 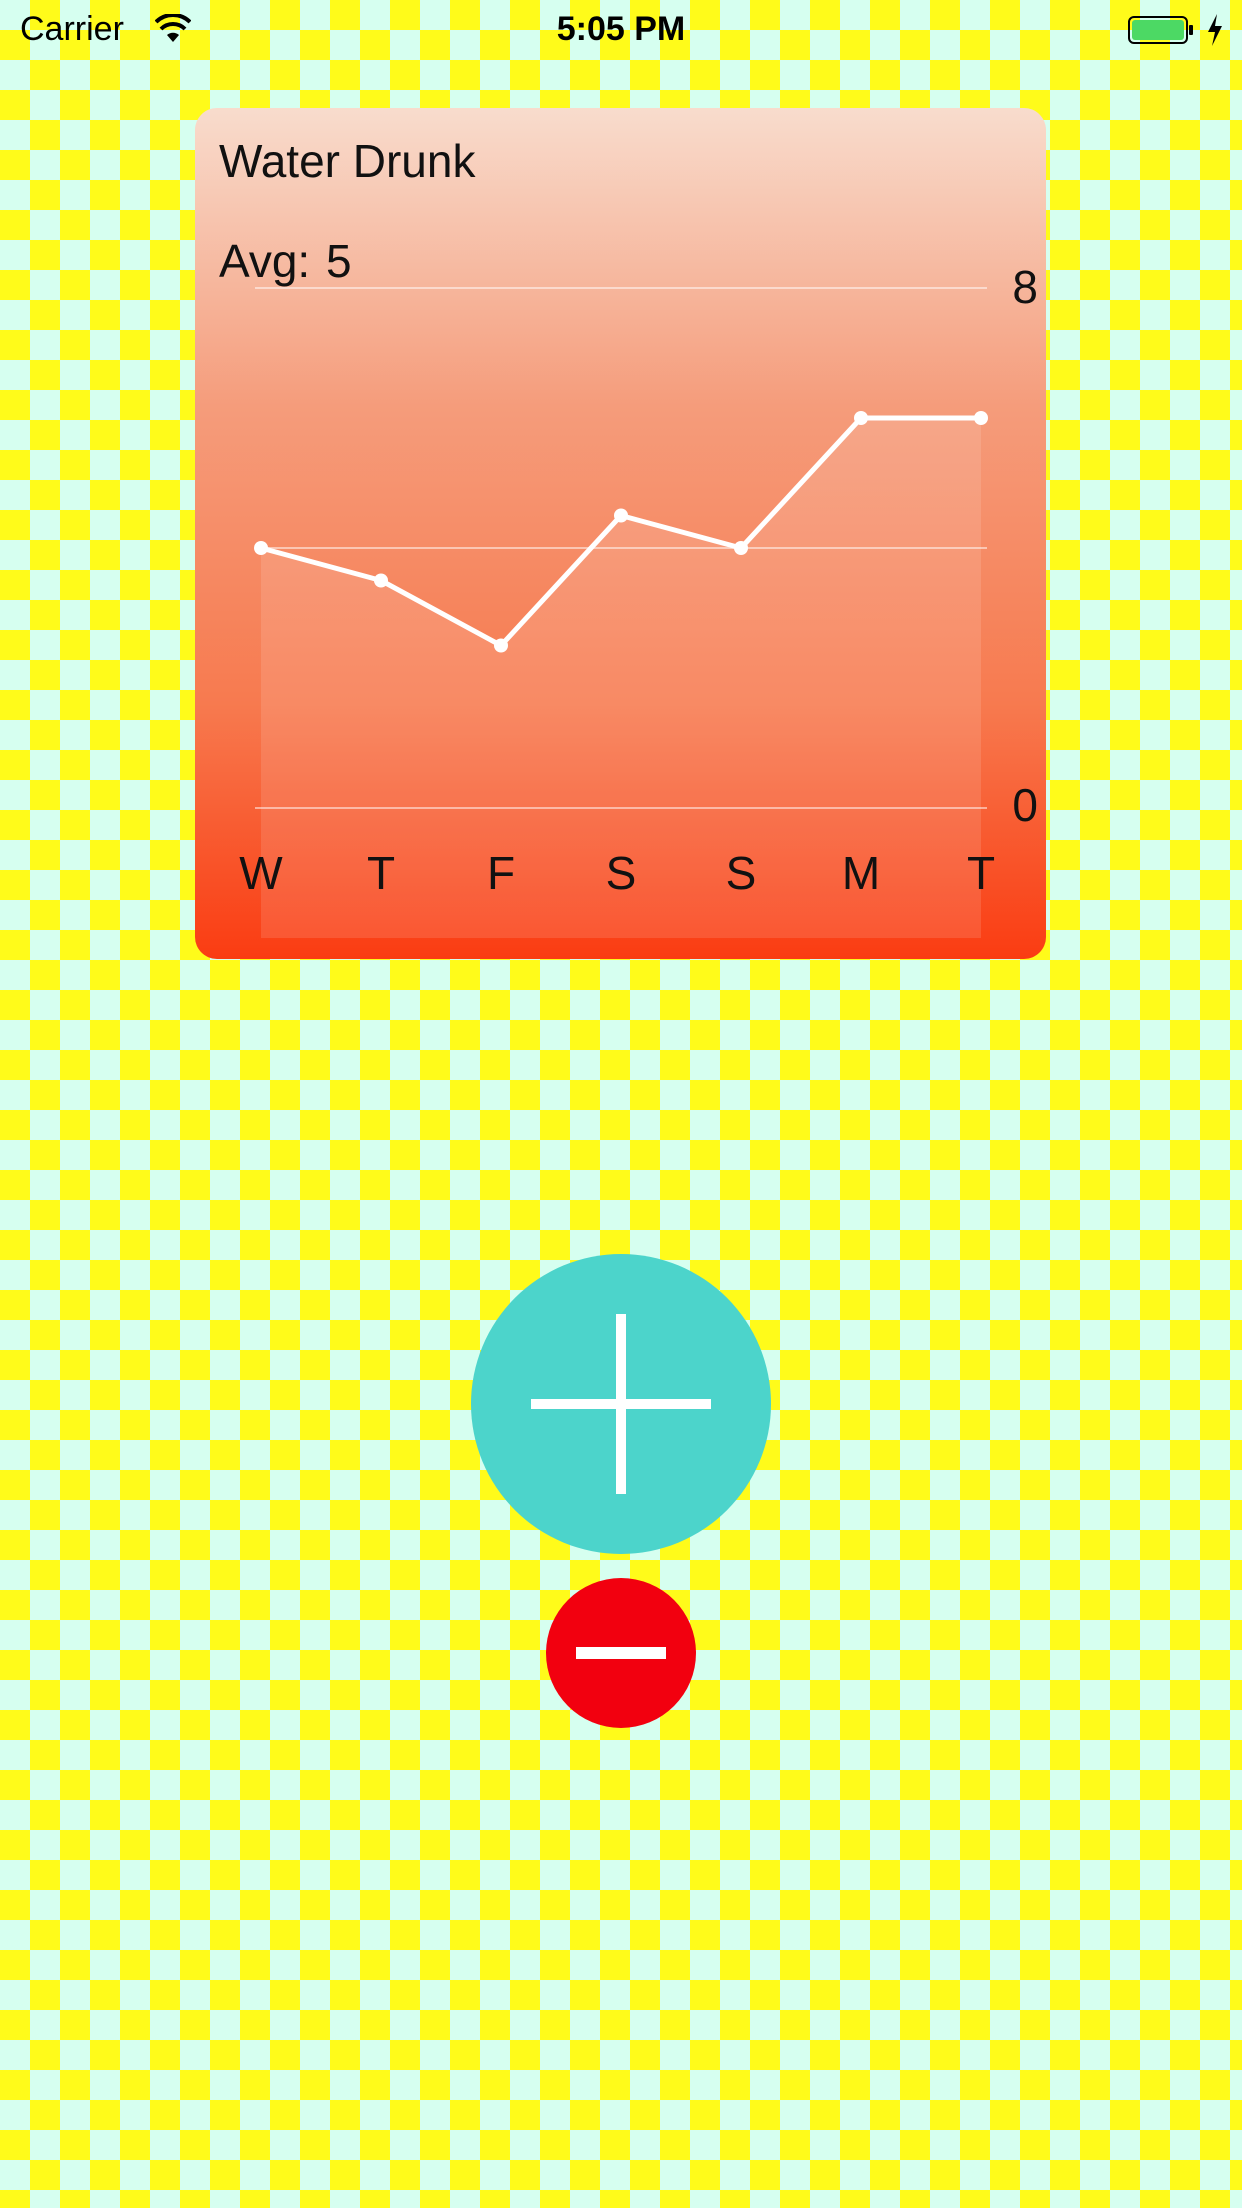 What do you see at coordinates (861, 873) in the screenshot?
I see `day-label: M` at bounding box center [861, 873].